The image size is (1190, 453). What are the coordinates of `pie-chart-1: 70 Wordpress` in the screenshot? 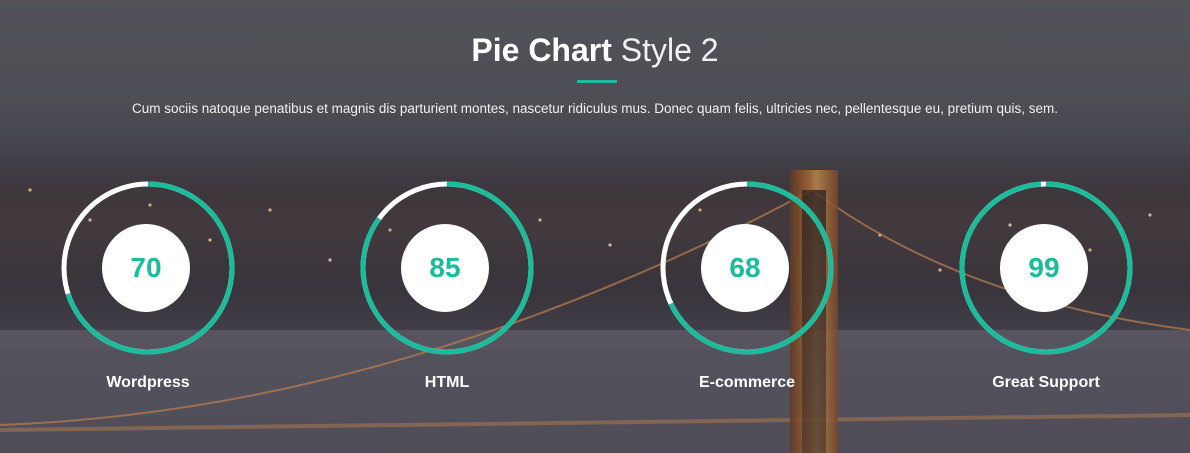 It's located at (148, 293).